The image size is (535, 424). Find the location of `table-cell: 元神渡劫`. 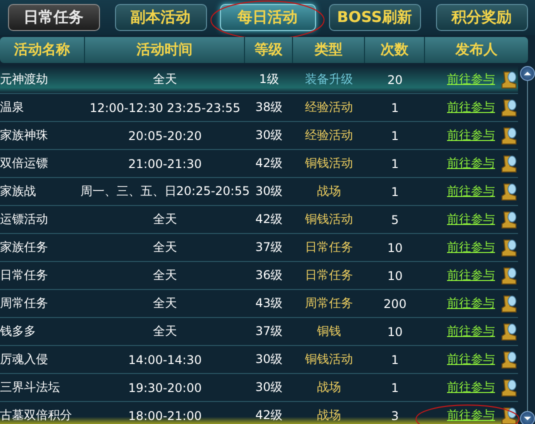

table-cell: 元神渡劫 is located at coordinates (24, 79).